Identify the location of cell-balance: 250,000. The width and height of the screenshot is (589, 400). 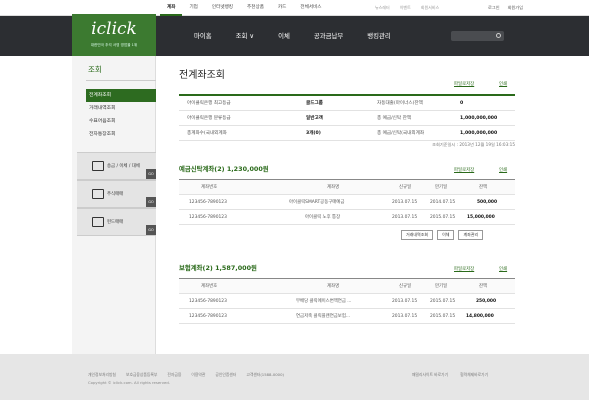
(486, 301).